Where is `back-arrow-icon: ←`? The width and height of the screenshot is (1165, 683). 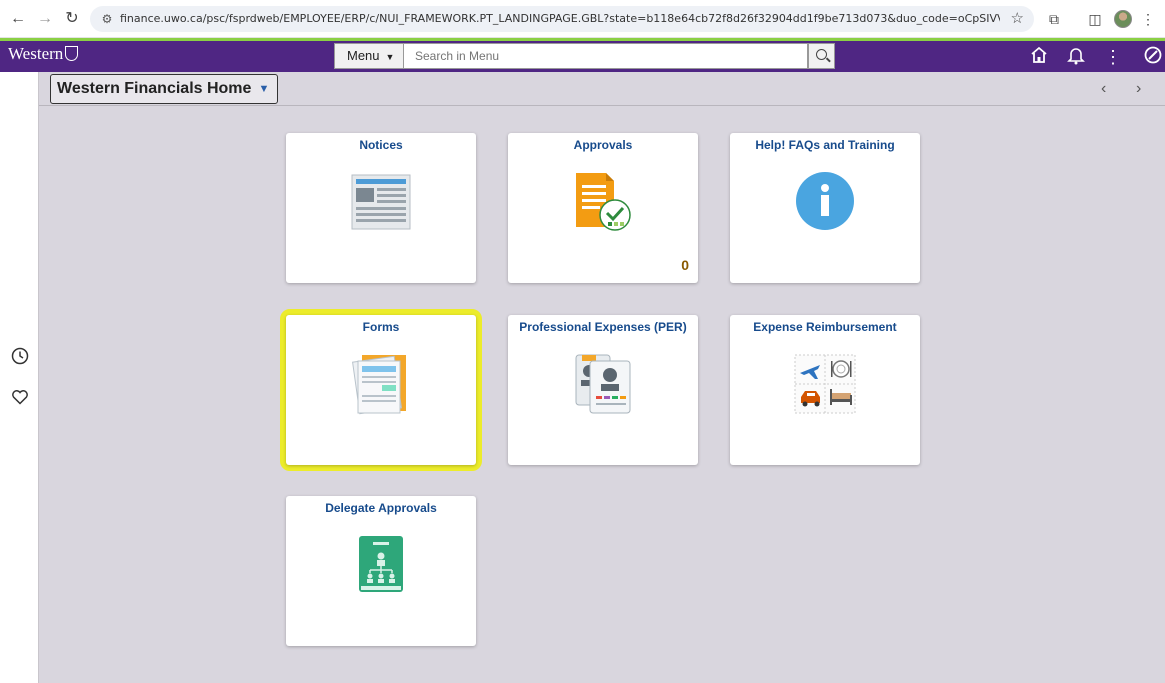
back-arrow-icon: ← is located at coordinates (18, 19).